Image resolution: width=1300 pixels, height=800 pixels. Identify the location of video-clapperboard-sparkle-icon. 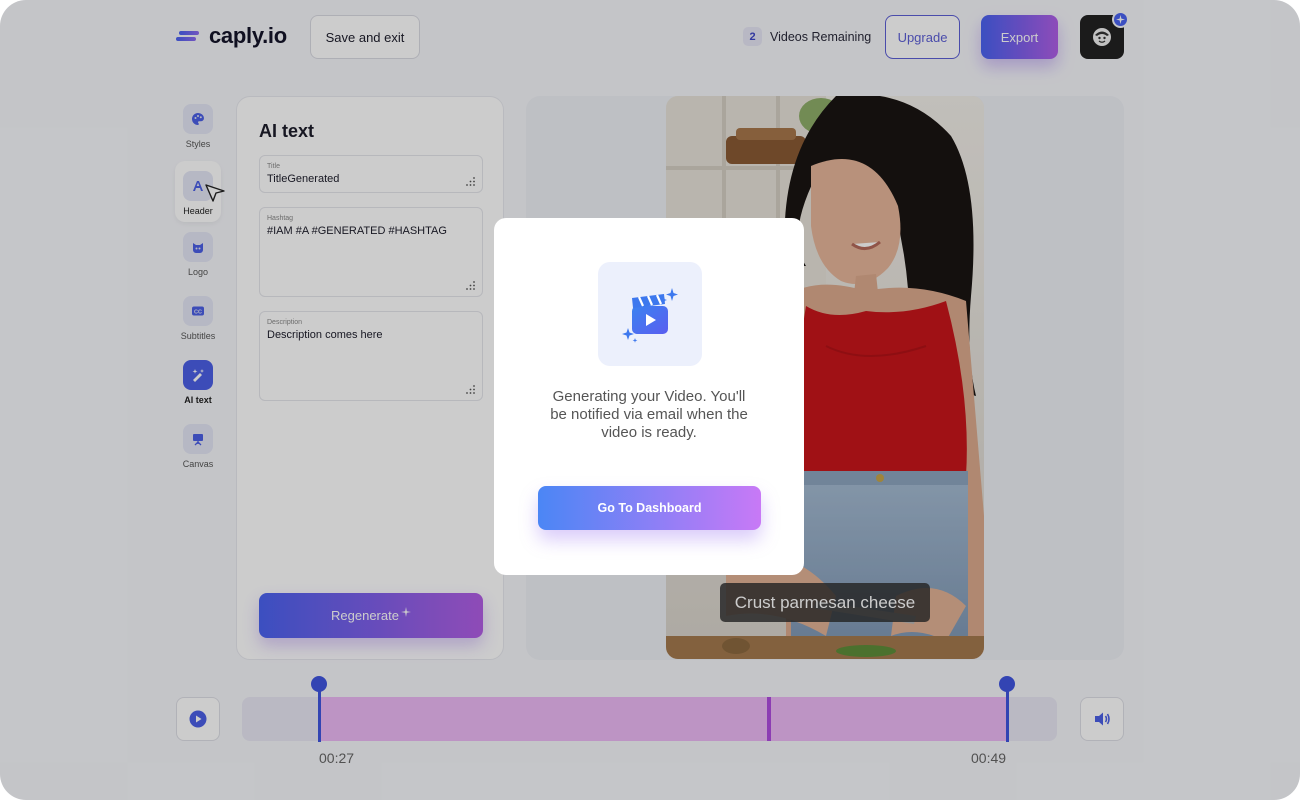
(650, 315).